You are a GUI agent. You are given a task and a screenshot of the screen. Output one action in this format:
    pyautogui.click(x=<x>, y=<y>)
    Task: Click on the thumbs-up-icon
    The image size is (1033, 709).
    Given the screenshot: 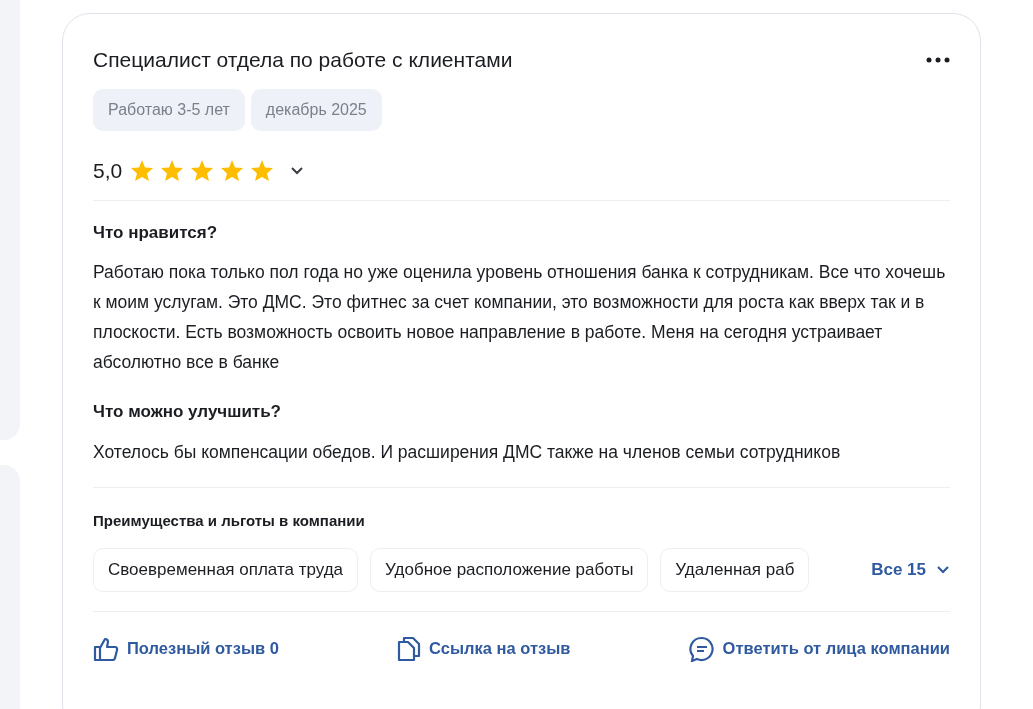 What is the action you would take?
    pyautogui.click(x=106, y=648)
    